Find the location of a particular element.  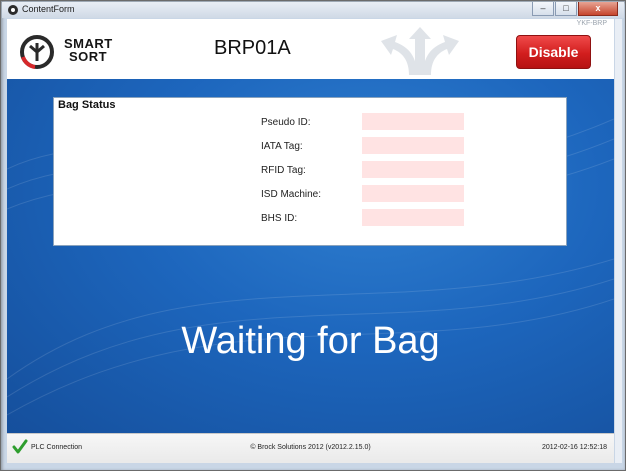

close-button: x is located at coordinates (598, 9).